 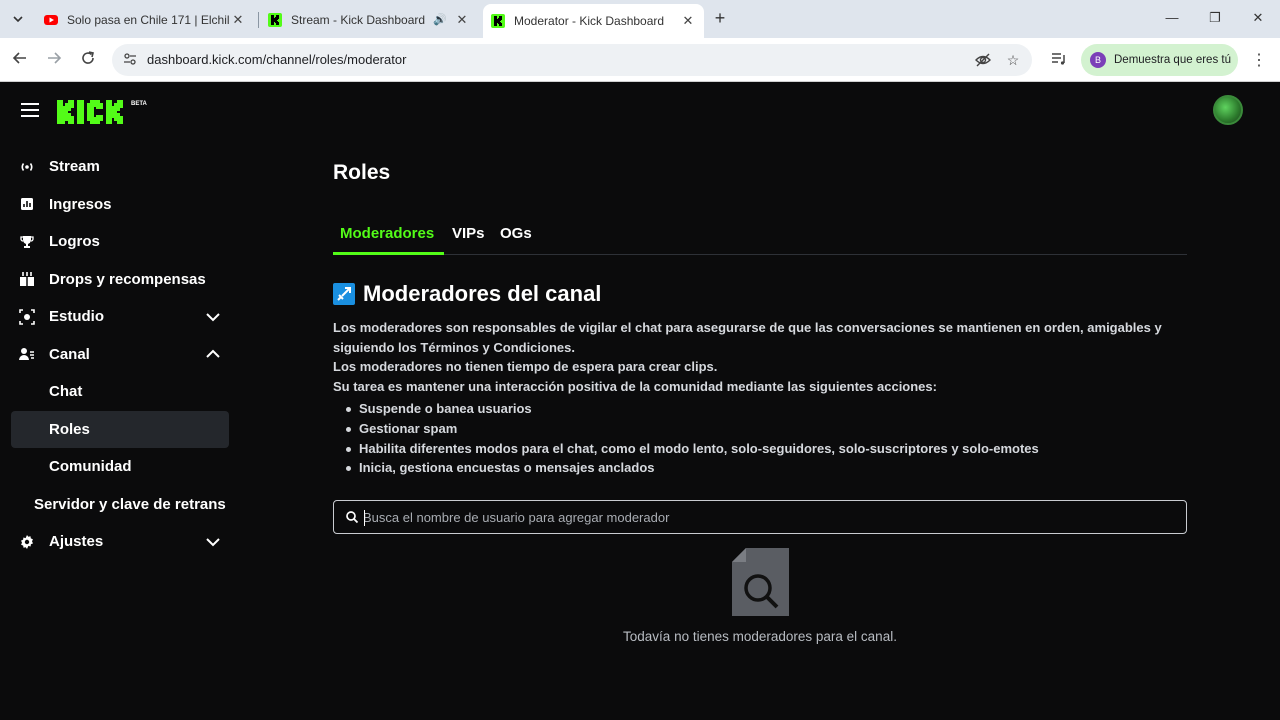 What do you see at coordinates (127, 279) in the screenshot?
I see `sidebar-item-label: Drops y recompensas` at bounding box center [127, 279].